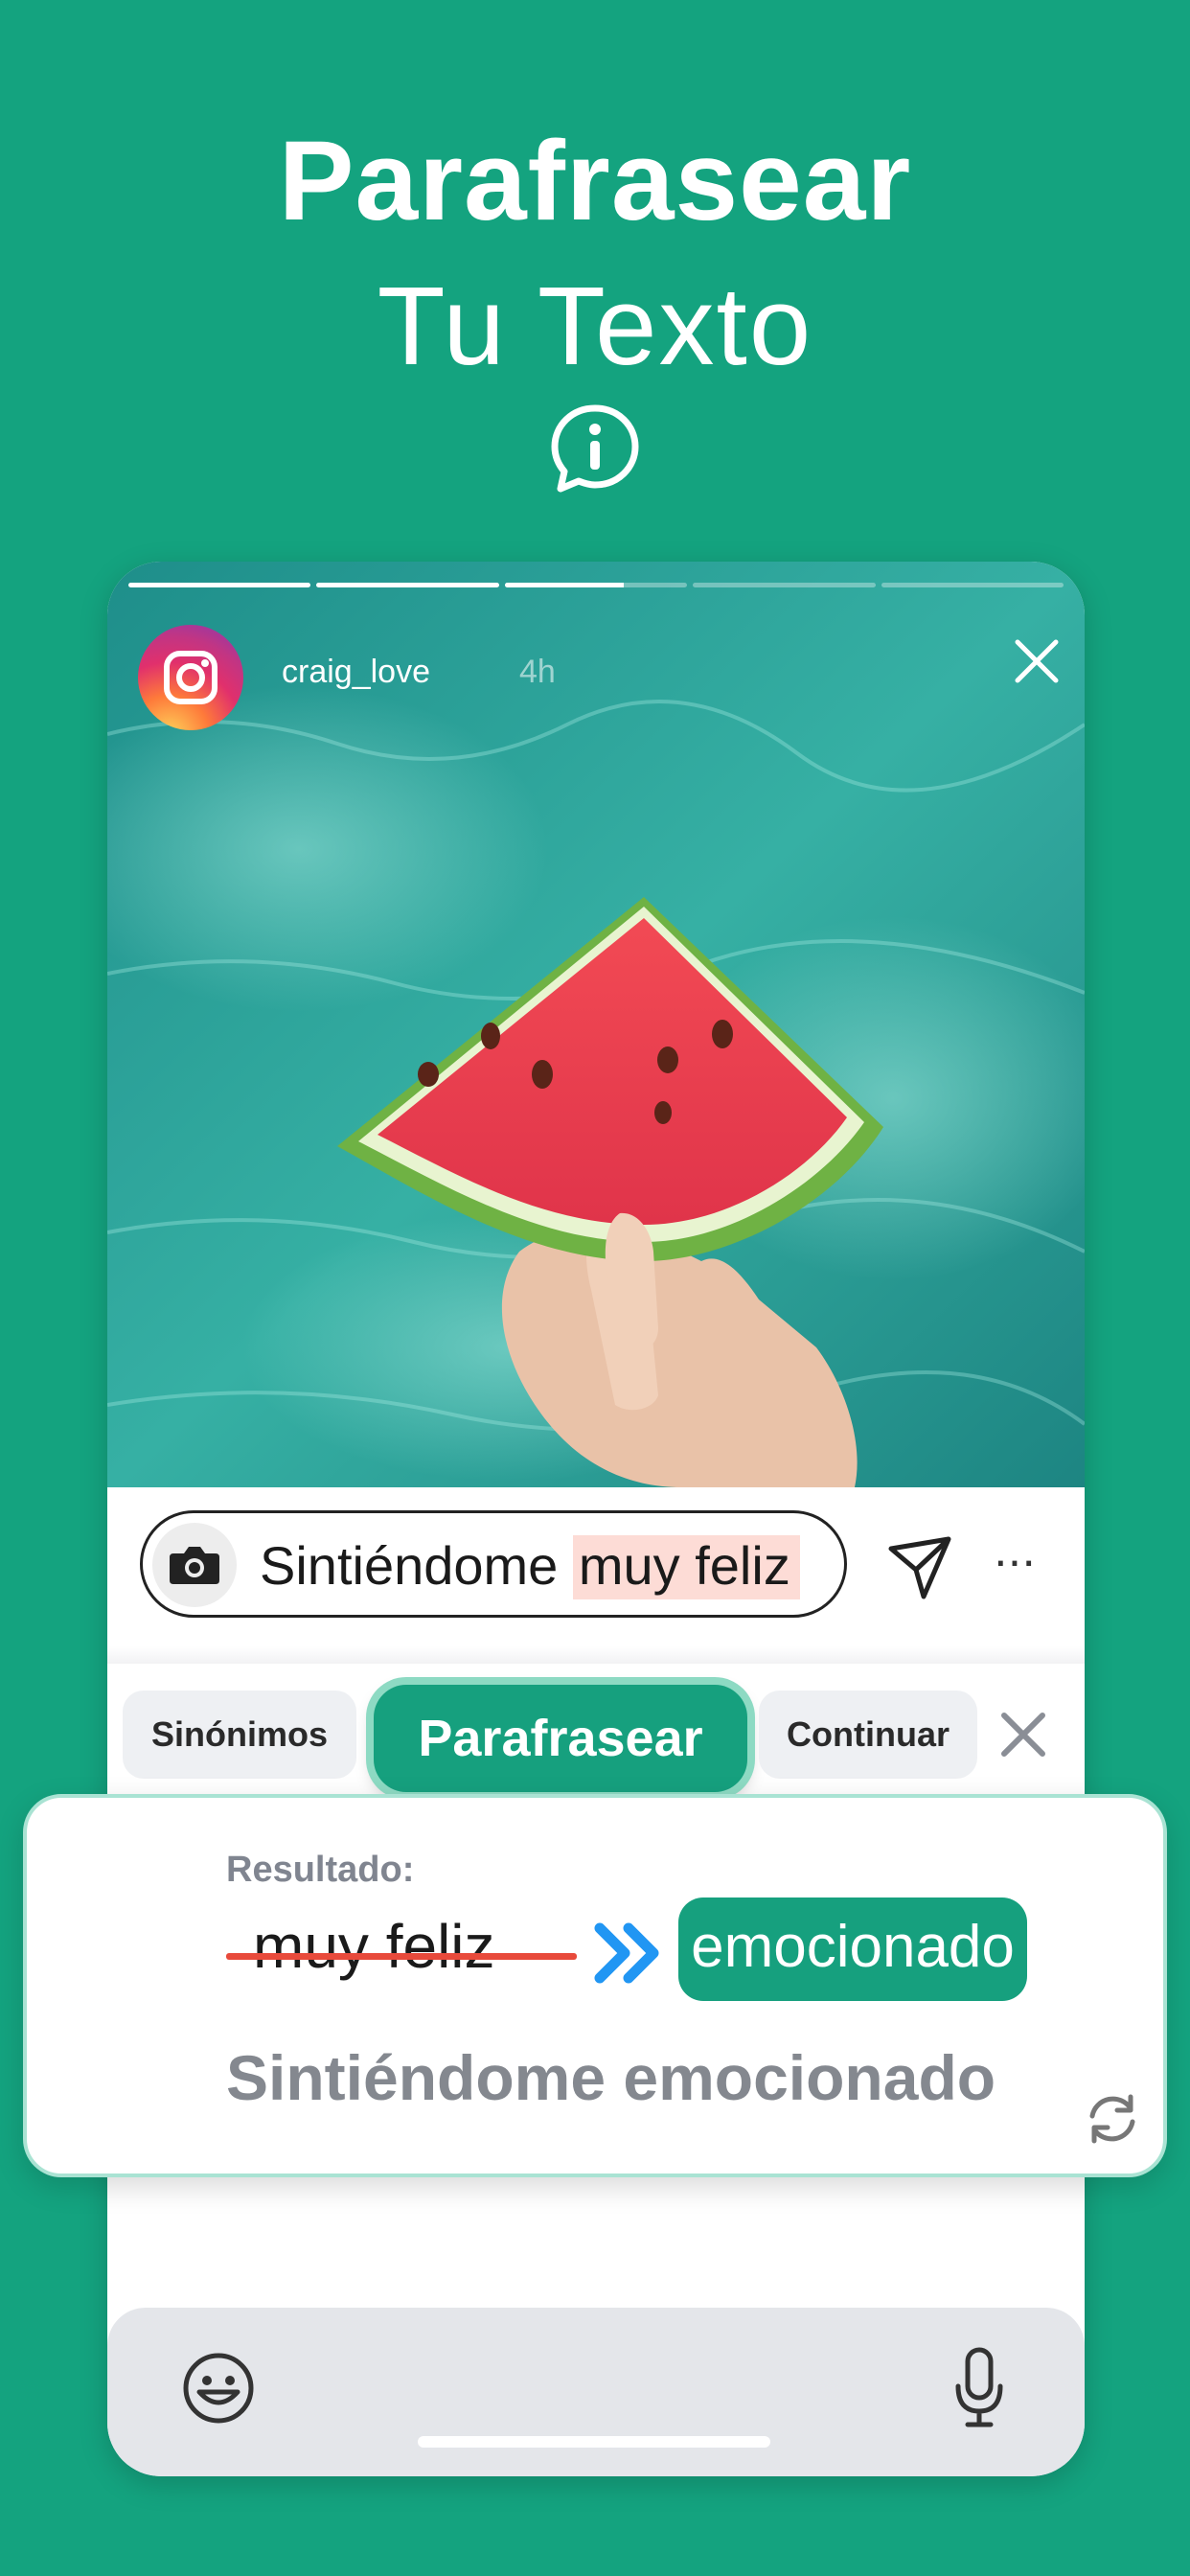  I want to click on divider, so click(596, 1655).